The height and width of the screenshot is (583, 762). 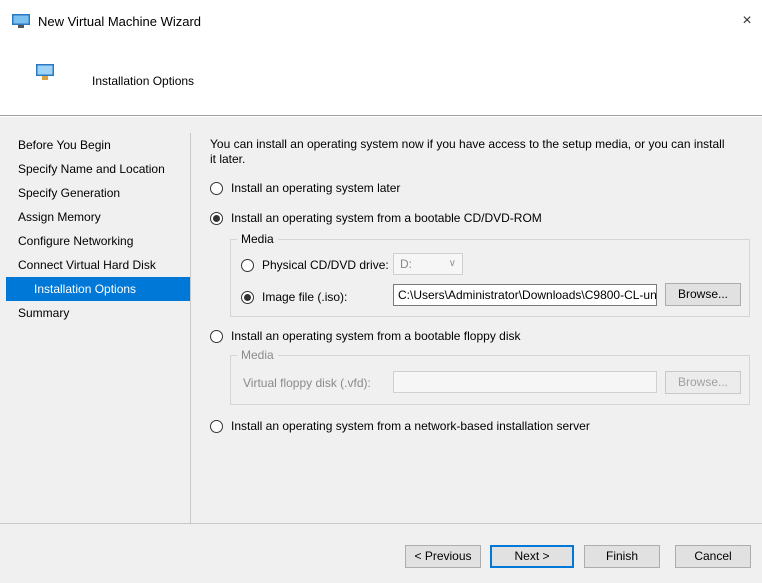 I want to click on nav-divider, so click(x=190, y=329).